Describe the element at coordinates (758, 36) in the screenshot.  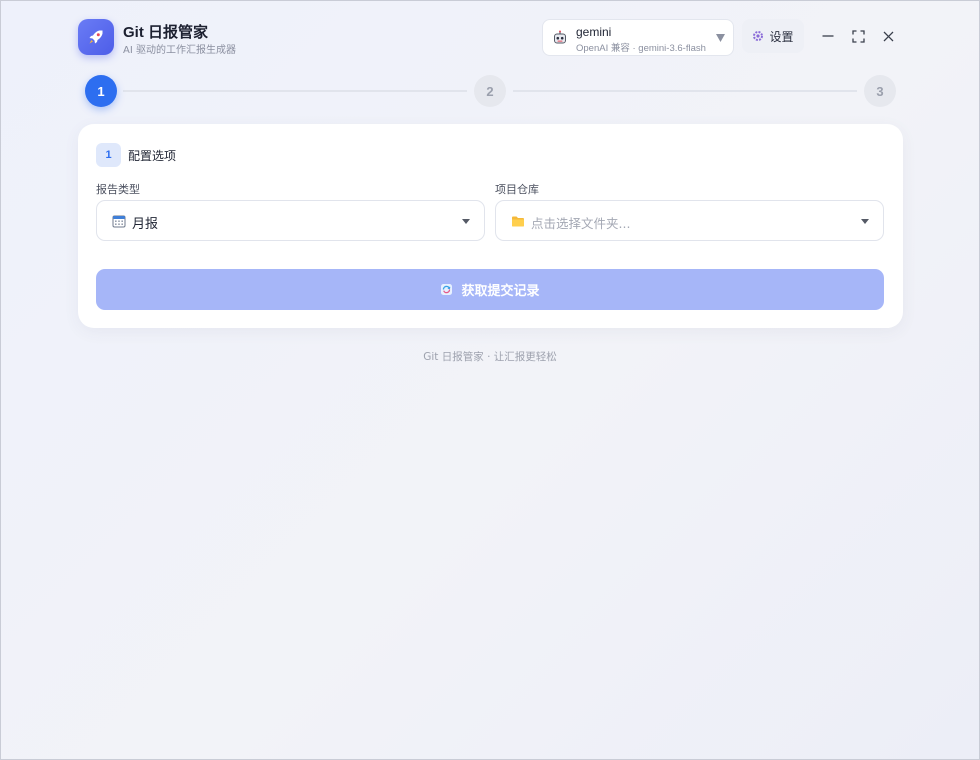
I see `gear-icon` at that location.